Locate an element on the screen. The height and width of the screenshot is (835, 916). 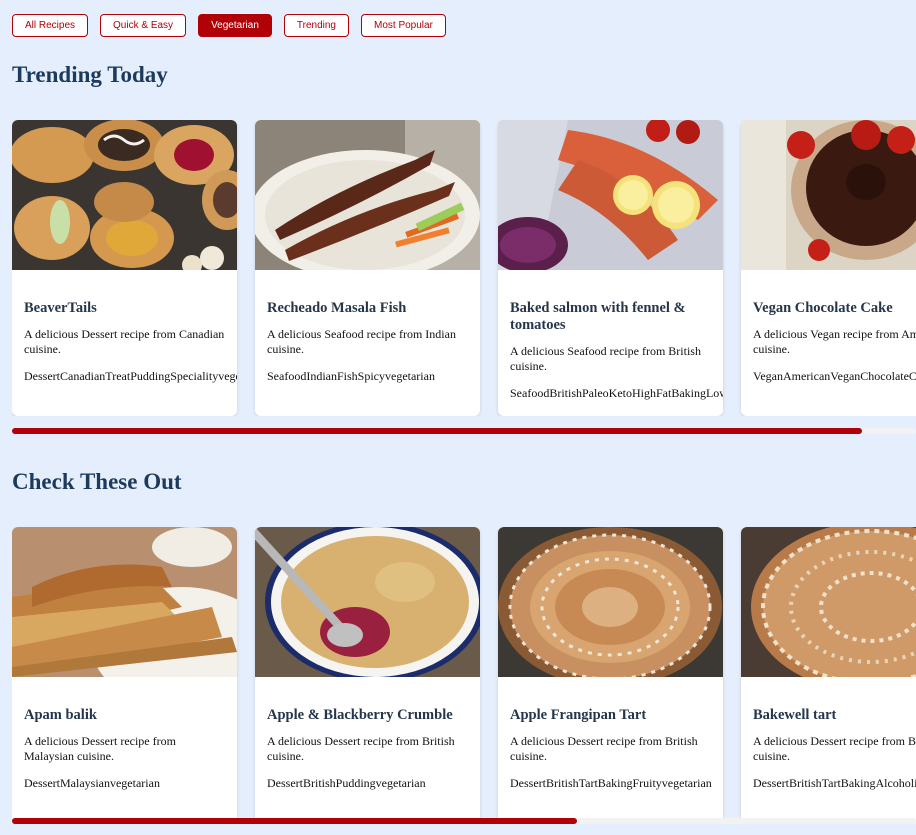
recipe-tags: DessertBritishTartBakingFruityvegetarian is located at coordinates (611, 783).